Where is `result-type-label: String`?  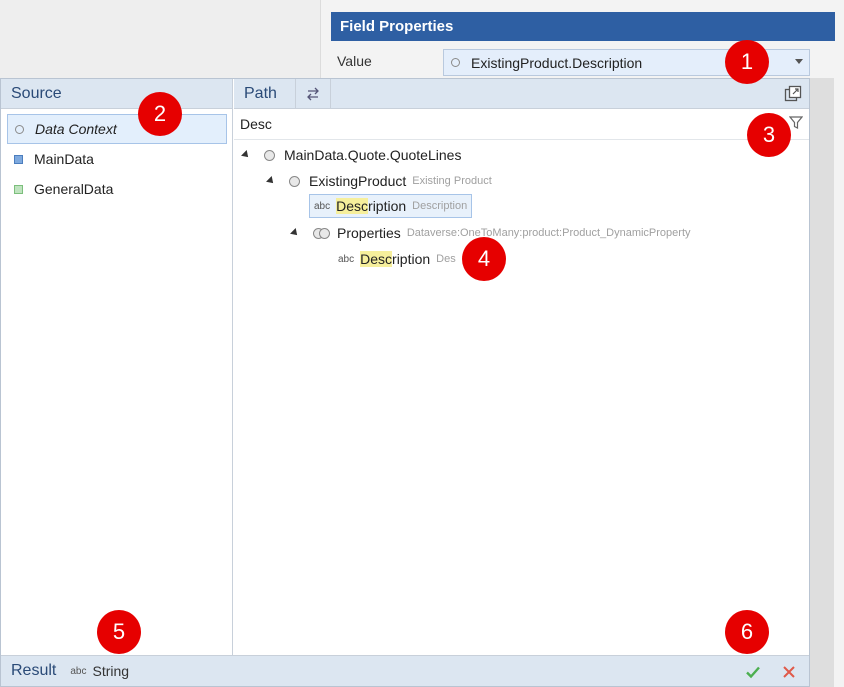
result-type-label: String is located at coordinates (111, 671).